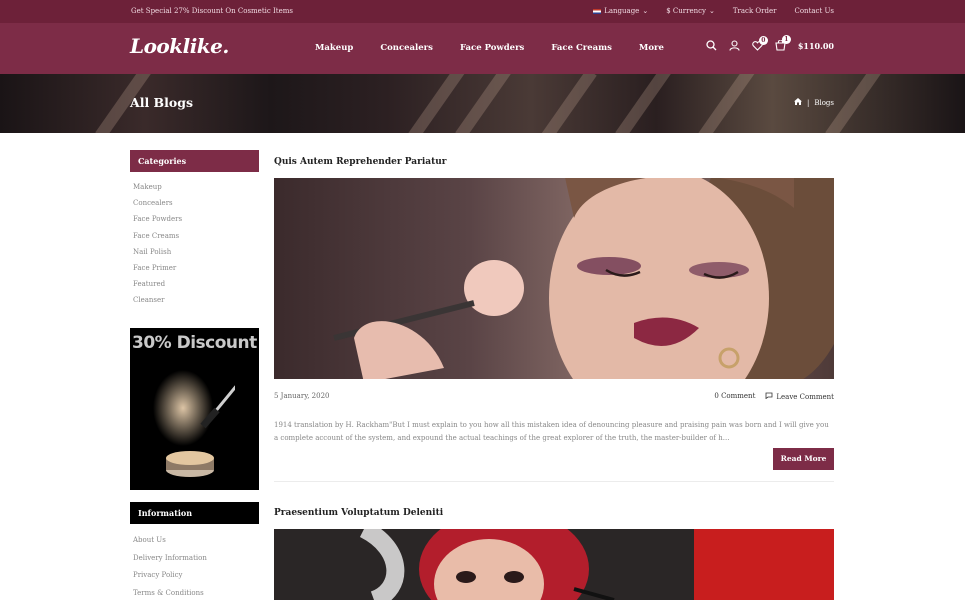 The image size is (965, 600). What do you see at coordinates (170, 563) in the screenshot?
I see `info-link-delivery: Delivery Information` at bounding box center [170, 563].